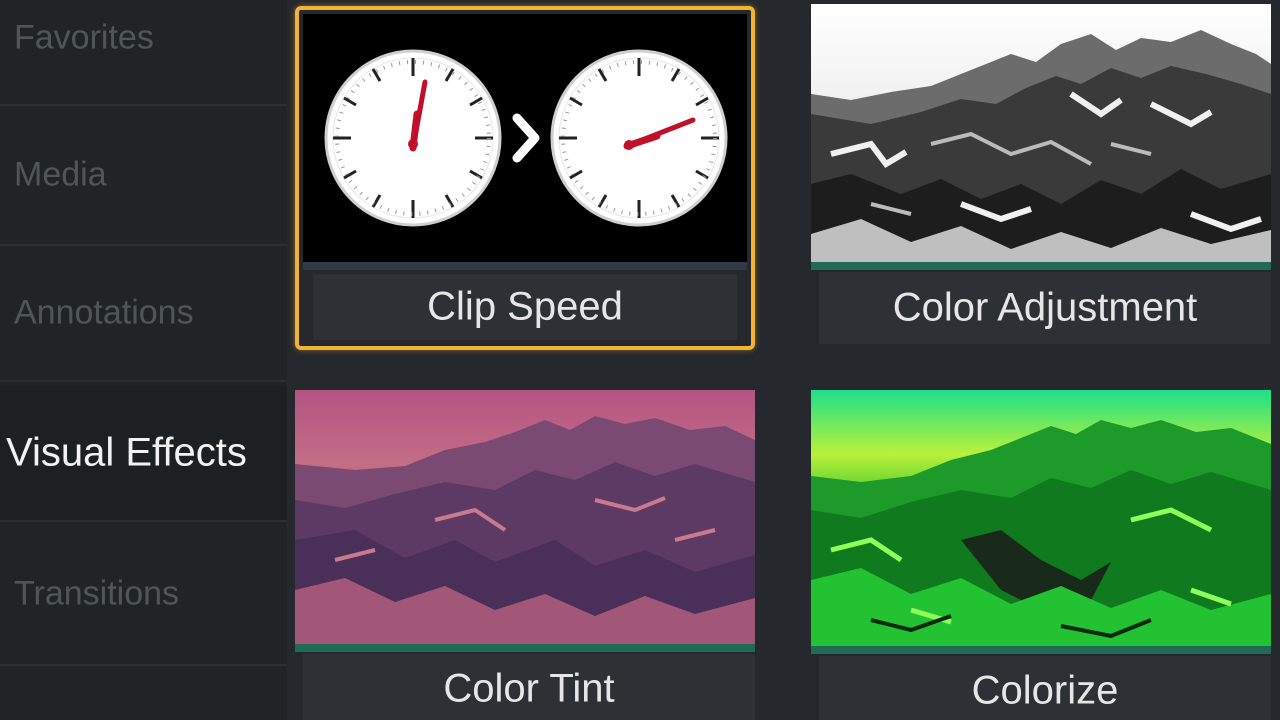 This screenshot has width=1280, height=720. What do you see at coordinates (525, 266) in the screenshot?
I see `thumbnail-divider` at bounding box center [525, 266].